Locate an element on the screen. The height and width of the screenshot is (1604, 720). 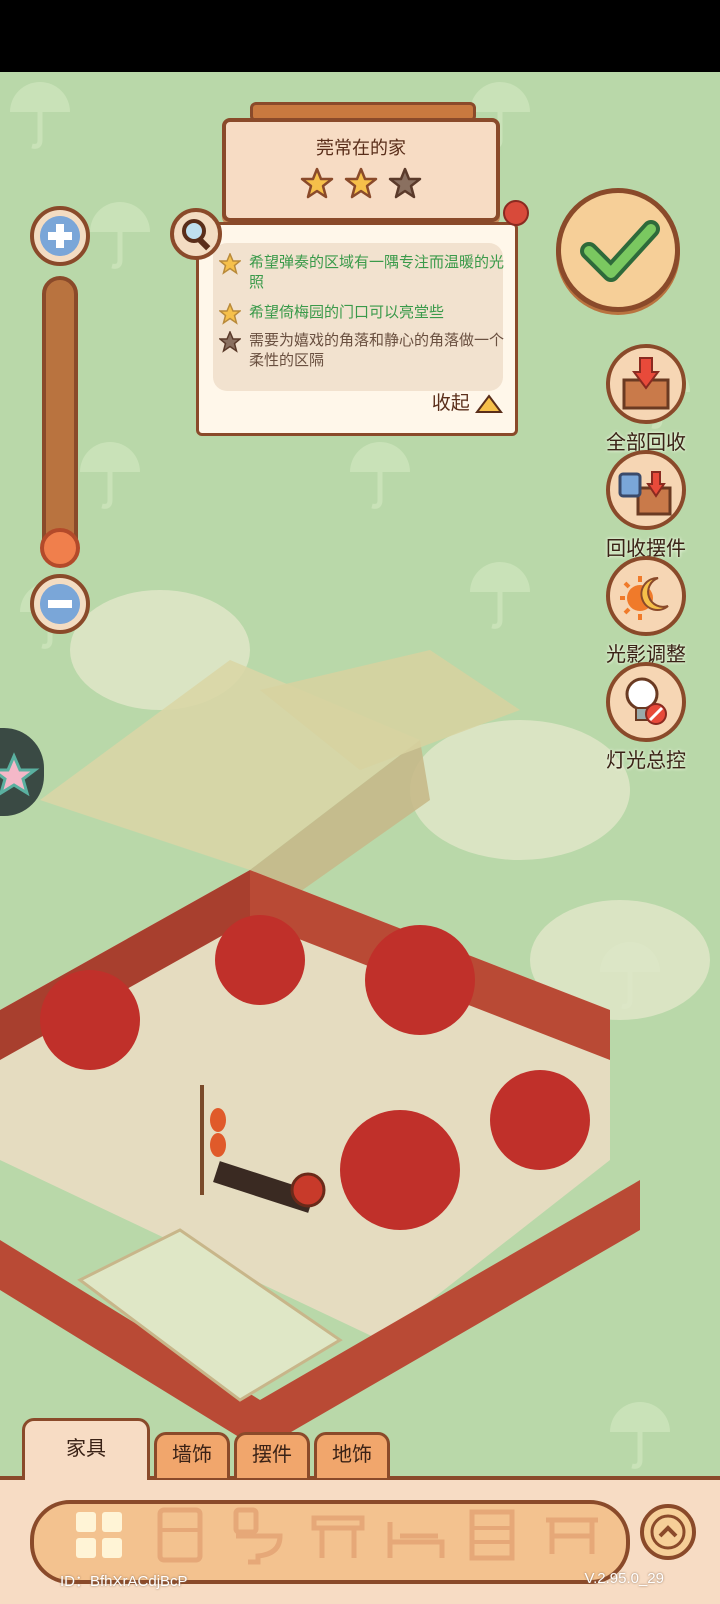
star-icon is located at coordinates (20, 774).